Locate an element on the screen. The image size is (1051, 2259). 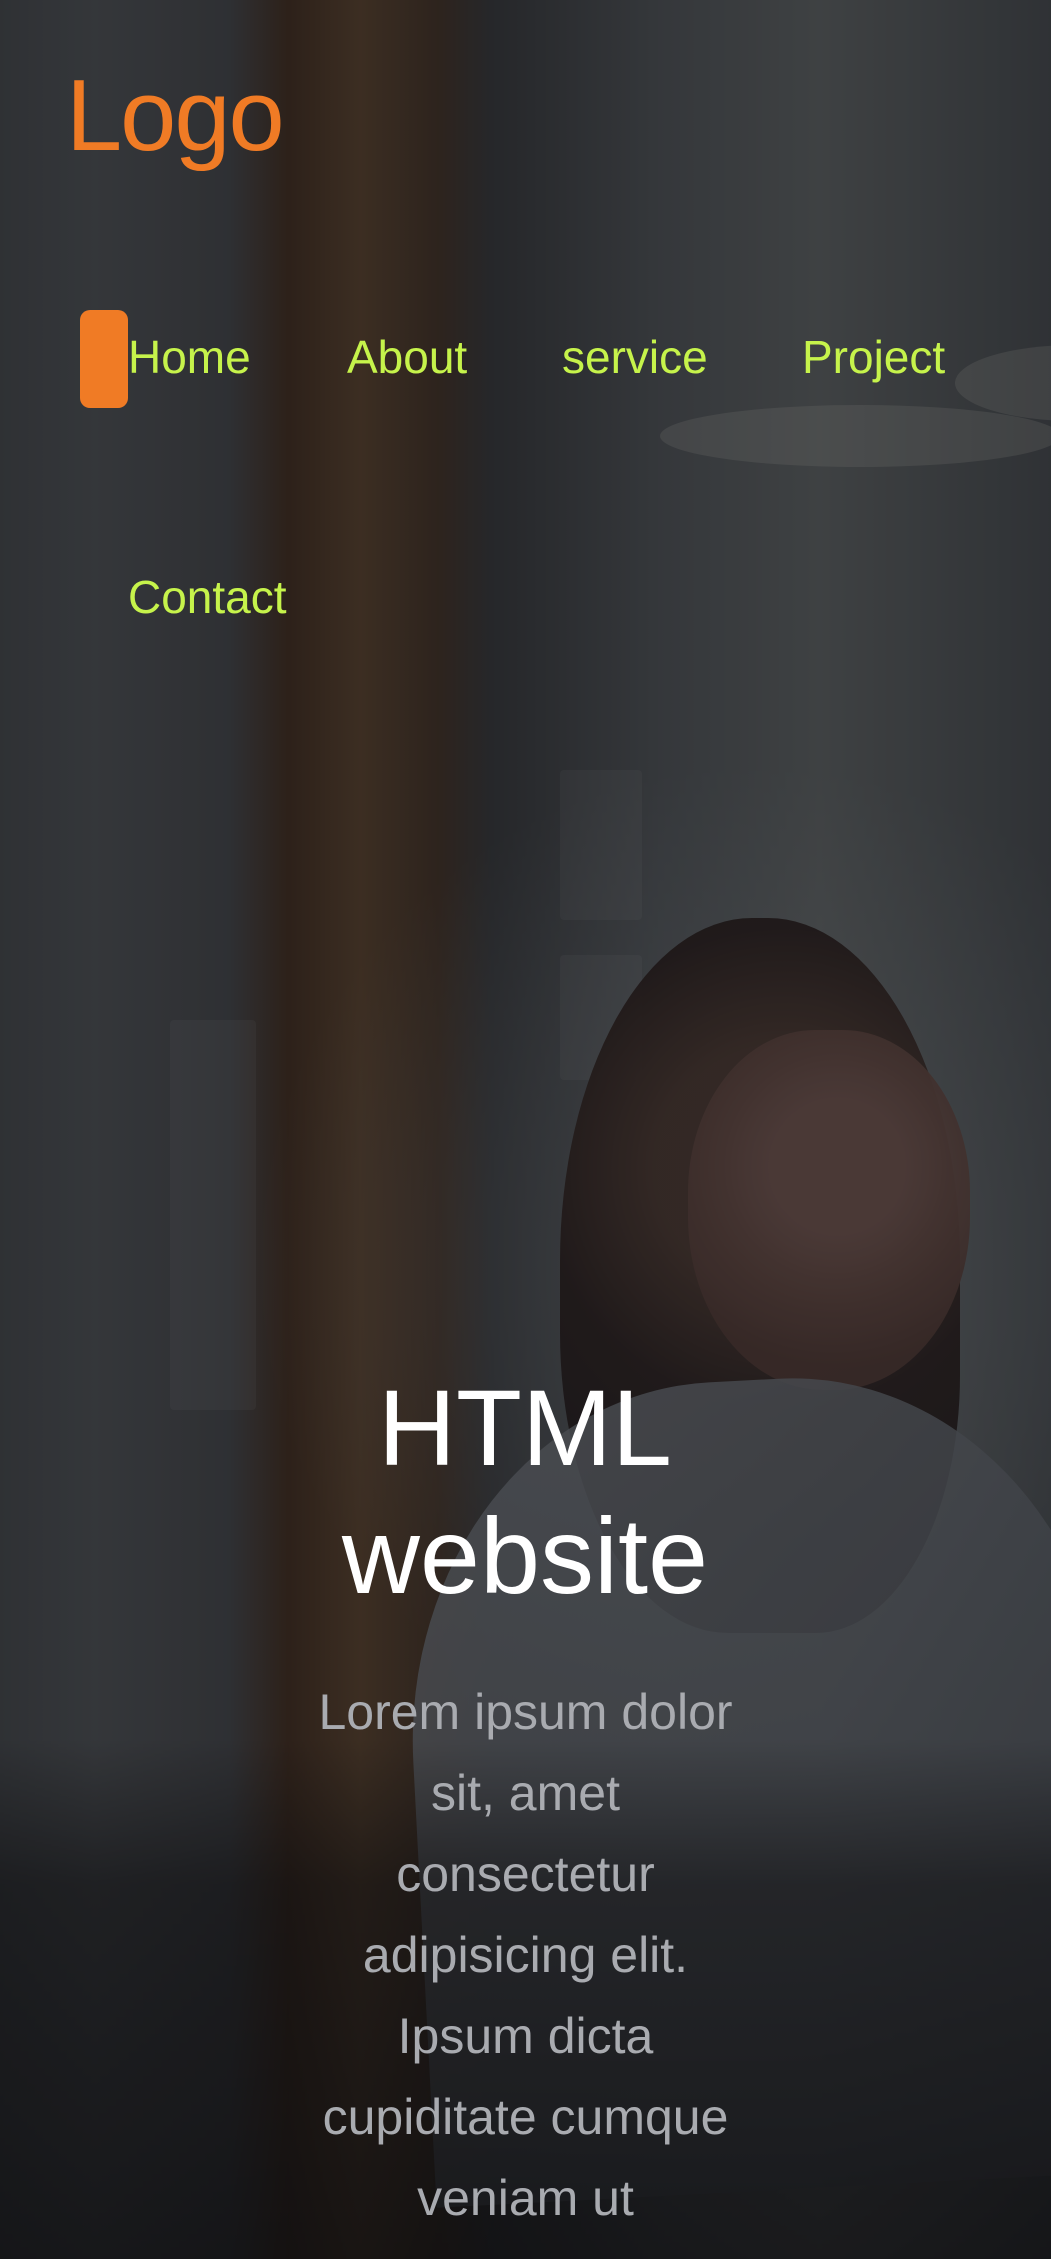
hero-description-line: sit, amet is located at coordinates (525, 1793).